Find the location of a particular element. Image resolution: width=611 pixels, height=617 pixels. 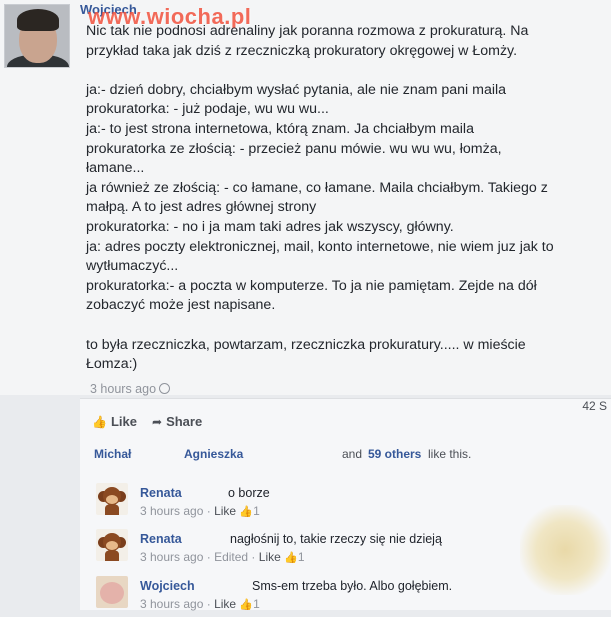

share-button: ➦ Share is located at coordinates (177, 421).